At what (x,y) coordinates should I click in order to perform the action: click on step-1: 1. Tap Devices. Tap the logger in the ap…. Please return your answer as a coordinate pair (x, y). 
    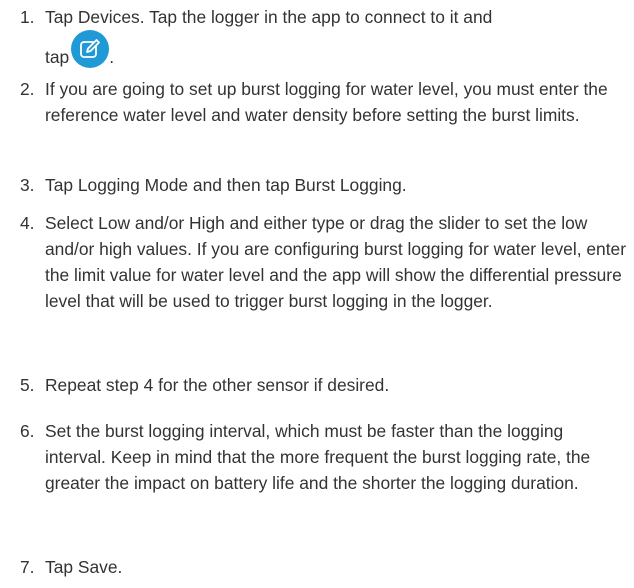
    Looking at the image, I should click on (317, 37).